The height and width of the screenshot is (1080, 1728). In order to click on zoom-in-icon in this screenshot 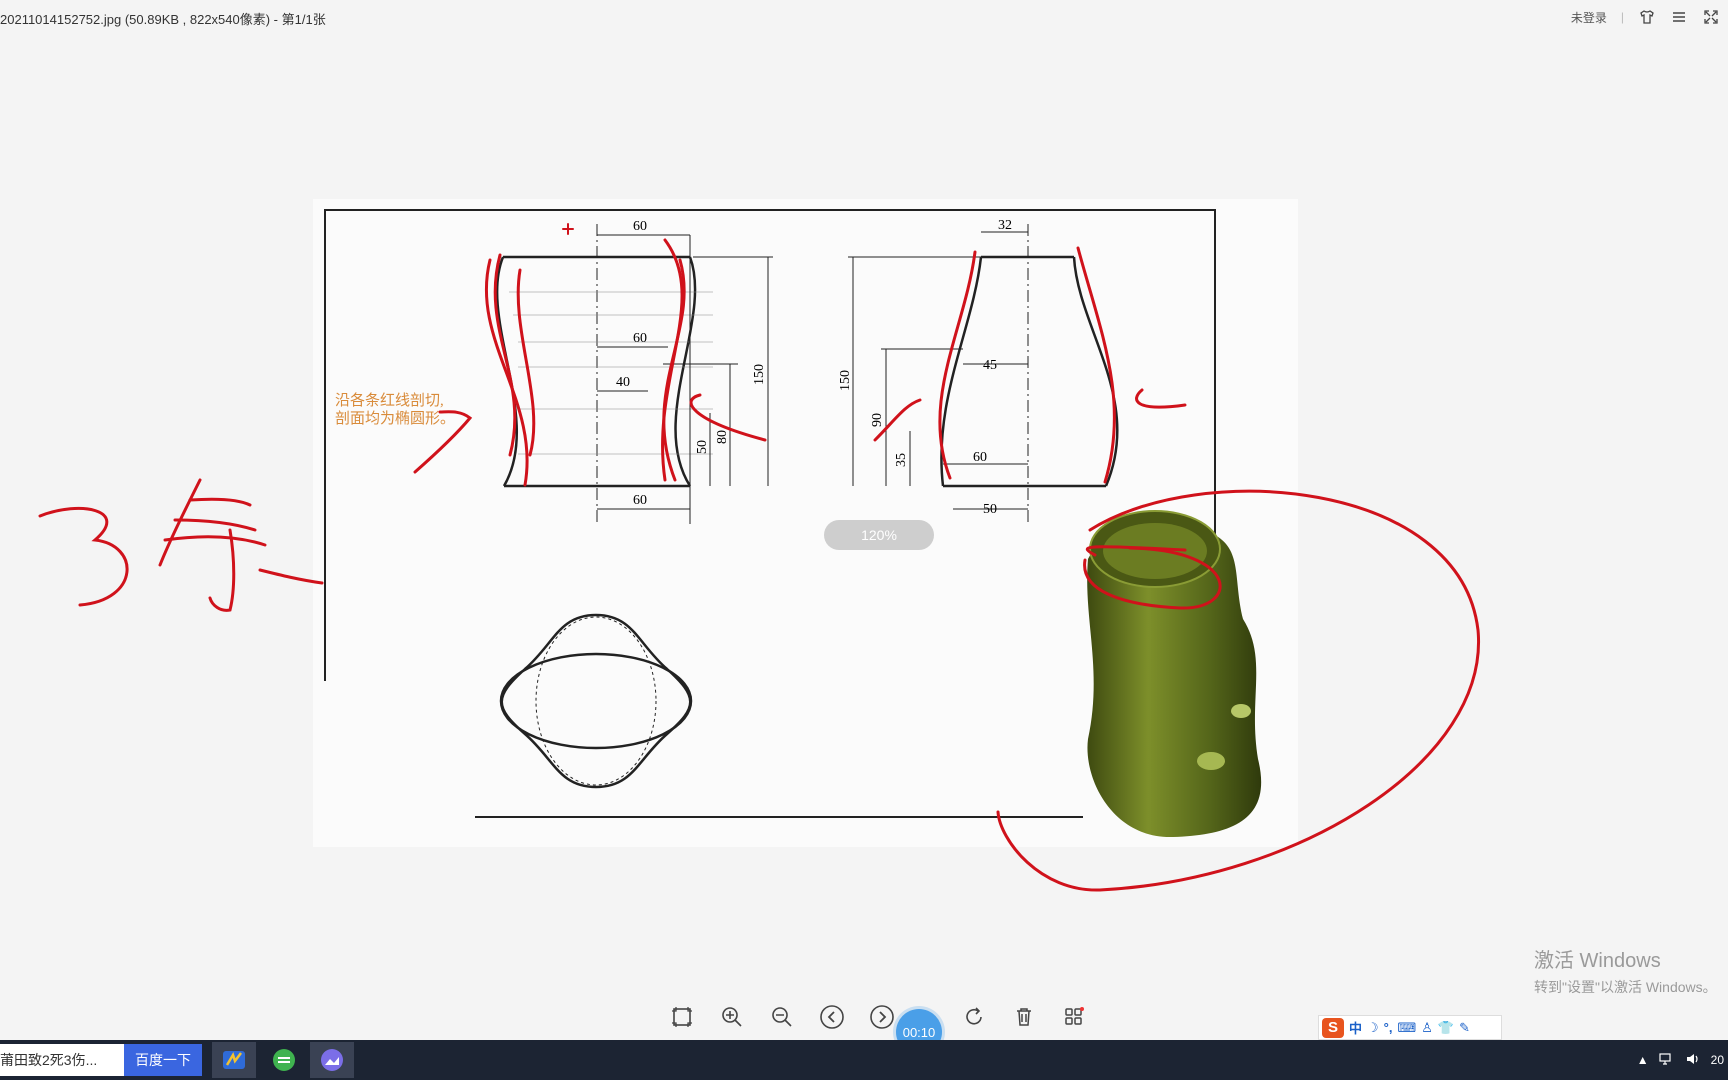, I will do `click(732, 1017)`.